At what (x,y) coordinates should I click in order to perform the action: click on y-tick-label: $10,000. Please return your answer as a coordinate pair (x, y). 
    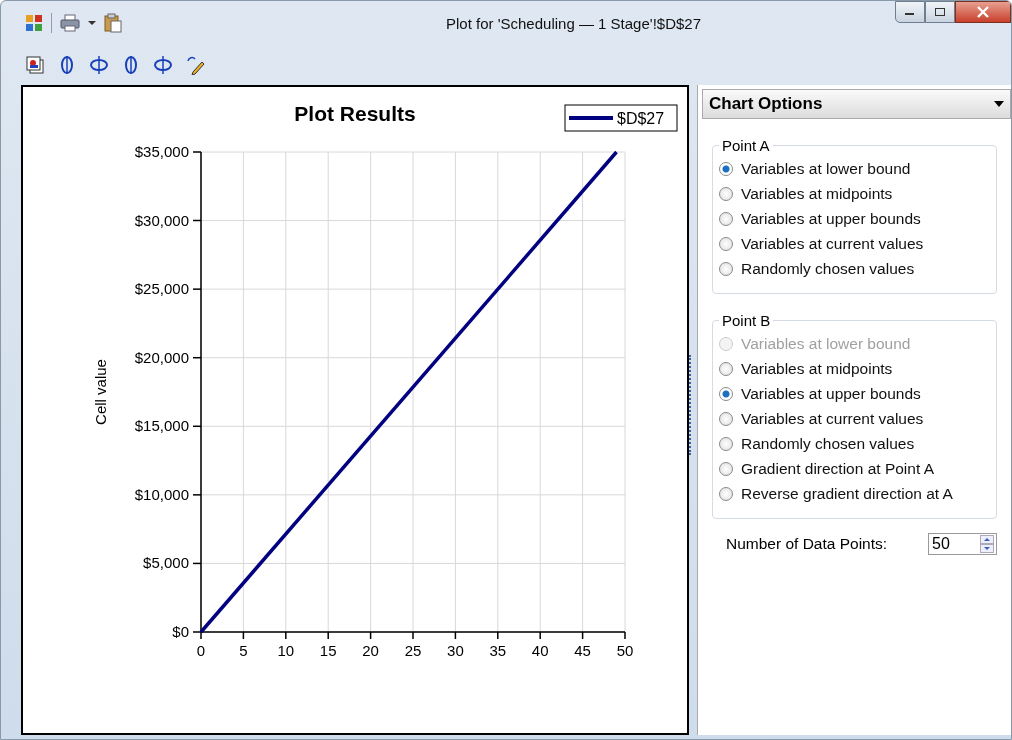
    Looking at the image, I should click on (161, 494).